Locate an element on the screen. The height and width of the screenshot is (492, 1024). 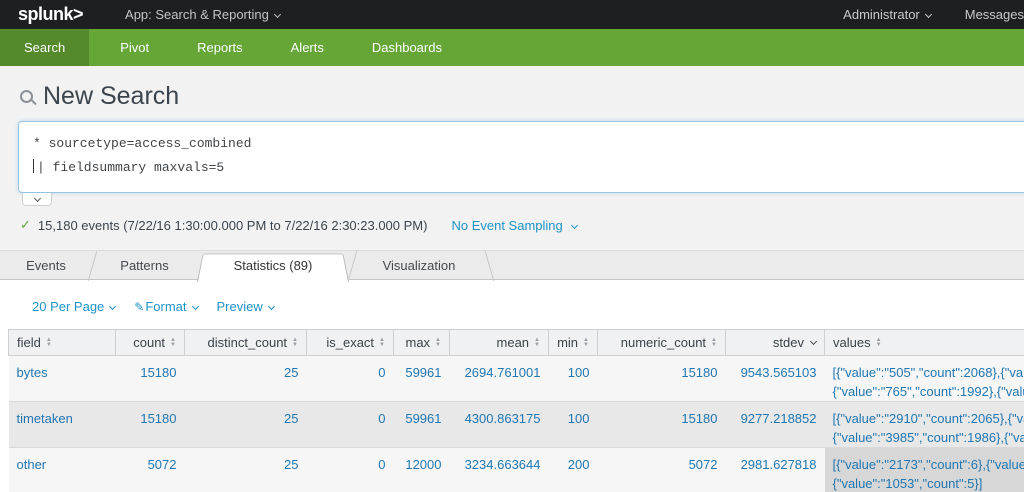
column-label: field is located at coordinates (29, 343).